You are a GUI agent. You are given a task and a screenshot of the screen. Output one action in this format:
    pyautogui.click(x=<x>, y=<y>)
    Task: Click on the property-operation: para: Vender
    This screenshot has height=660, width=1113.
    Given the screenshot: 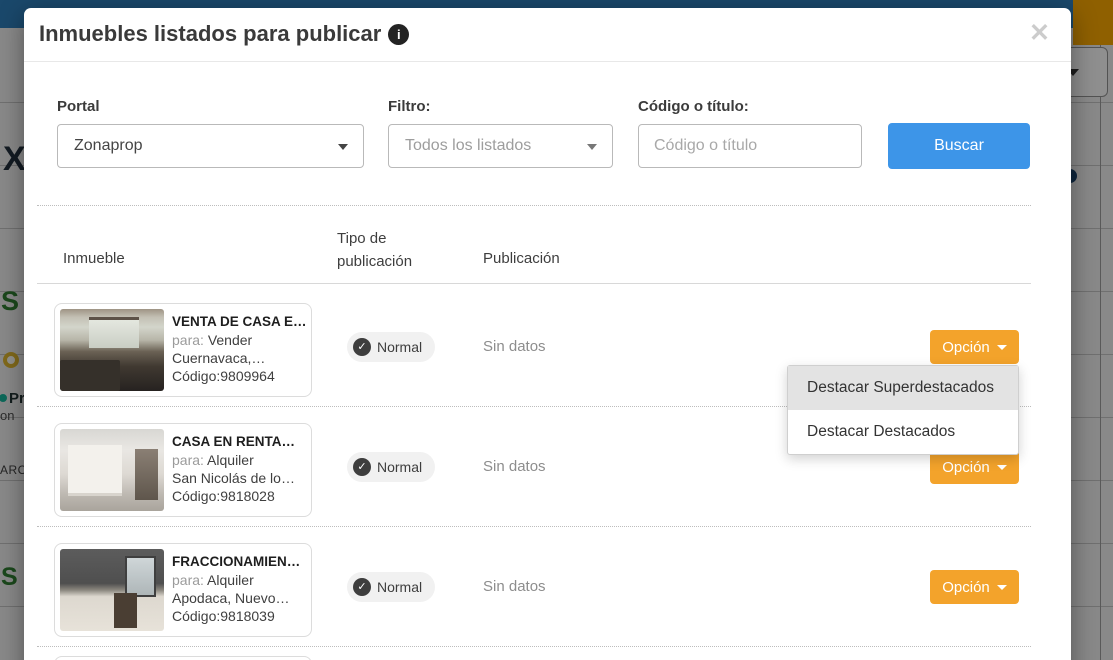 What is the action you would take?
    pyautogui.click(x=239, y=340)
    